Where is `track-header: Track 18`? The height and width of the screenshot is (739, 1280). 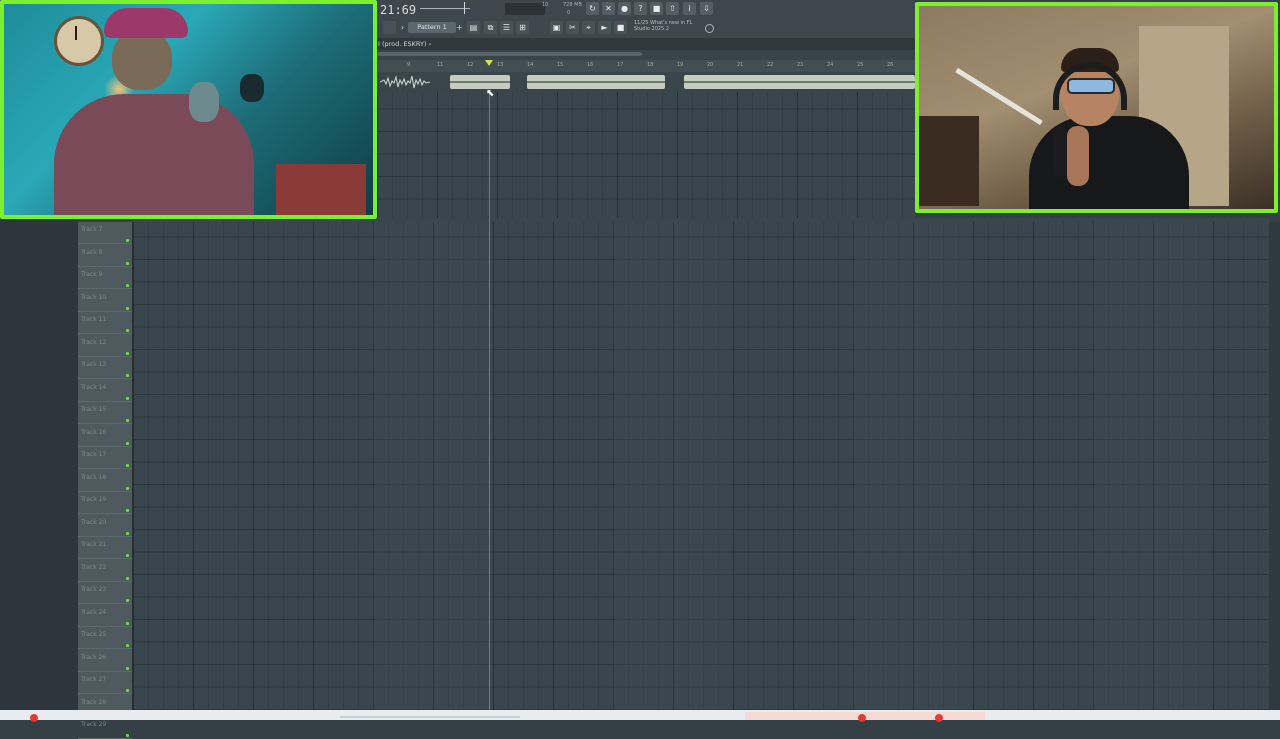 track-header: Track 18 is located at coordinates (105, 481).